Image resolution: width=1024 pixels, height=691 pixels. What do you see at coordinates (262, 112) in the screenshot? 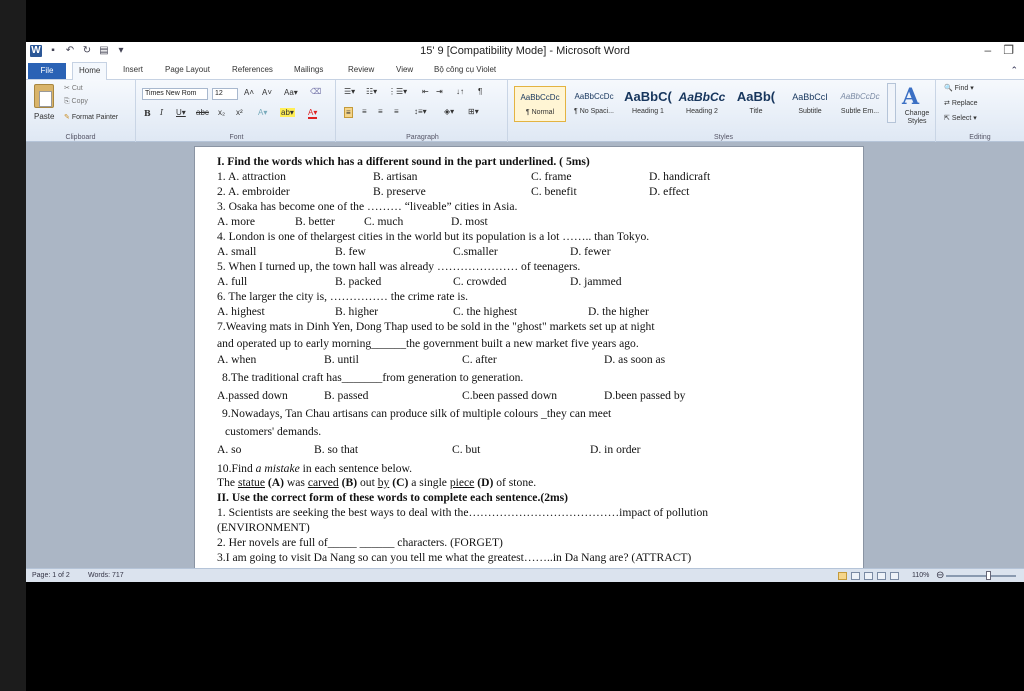
I see `text-effects-icon: A▾` at bounding box center [262, 112].